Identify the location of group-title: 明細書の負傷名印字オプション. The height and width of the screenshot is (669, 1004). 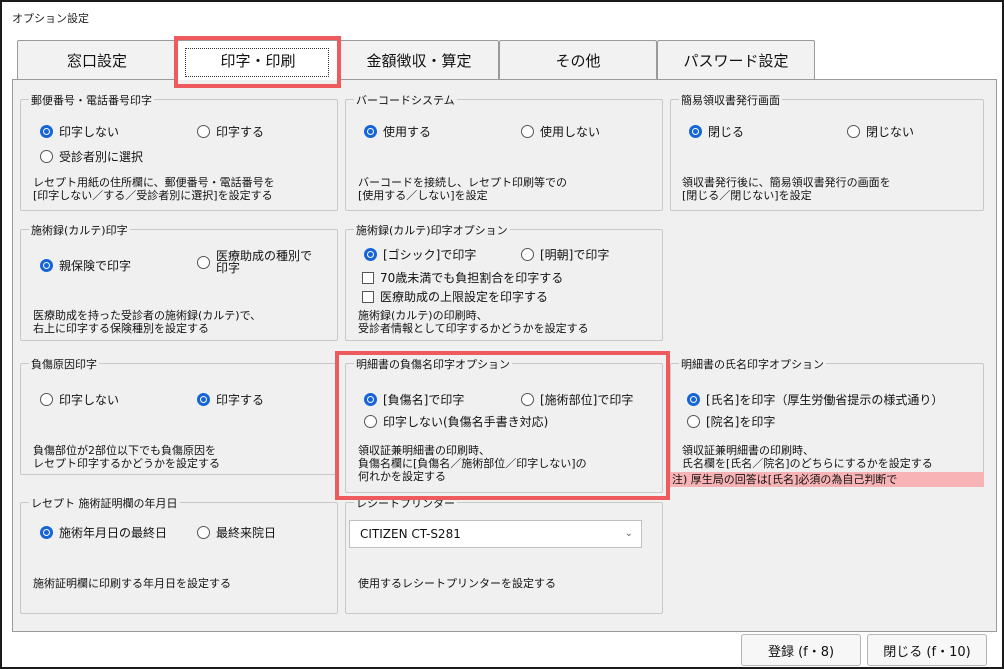
(433, 364).